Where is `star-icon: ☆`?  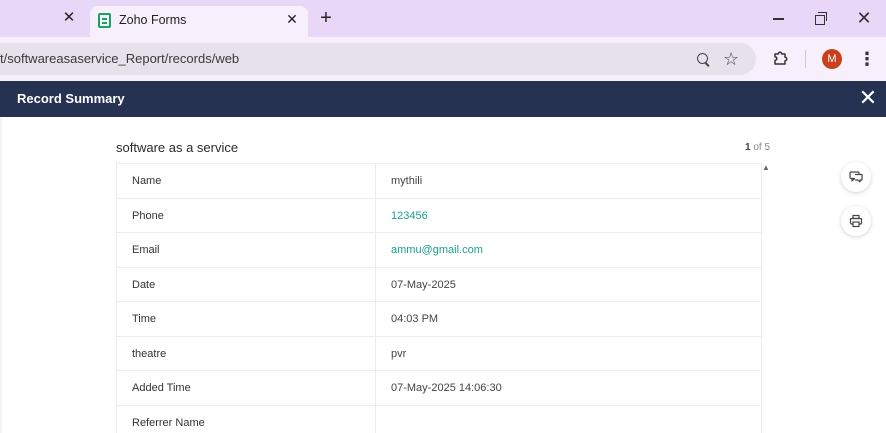
star-icon: ☆ is located at coordinates (731, 59).